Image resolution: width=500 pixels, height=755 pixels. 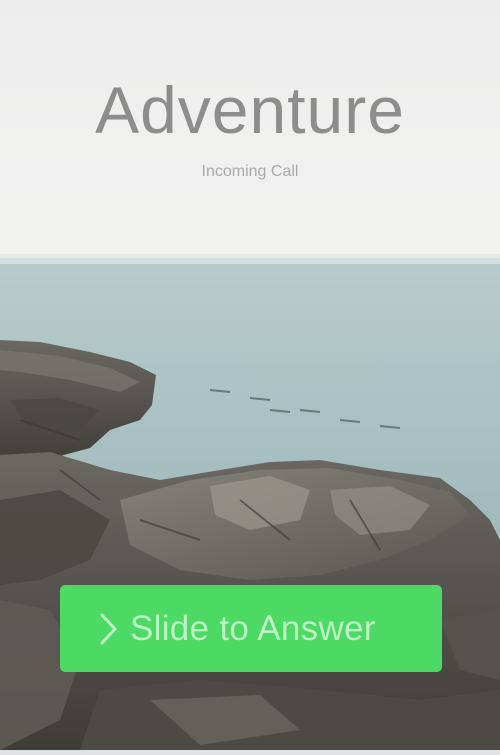 I want to click on caller-name: Adventure, so click(x=250, y=110).